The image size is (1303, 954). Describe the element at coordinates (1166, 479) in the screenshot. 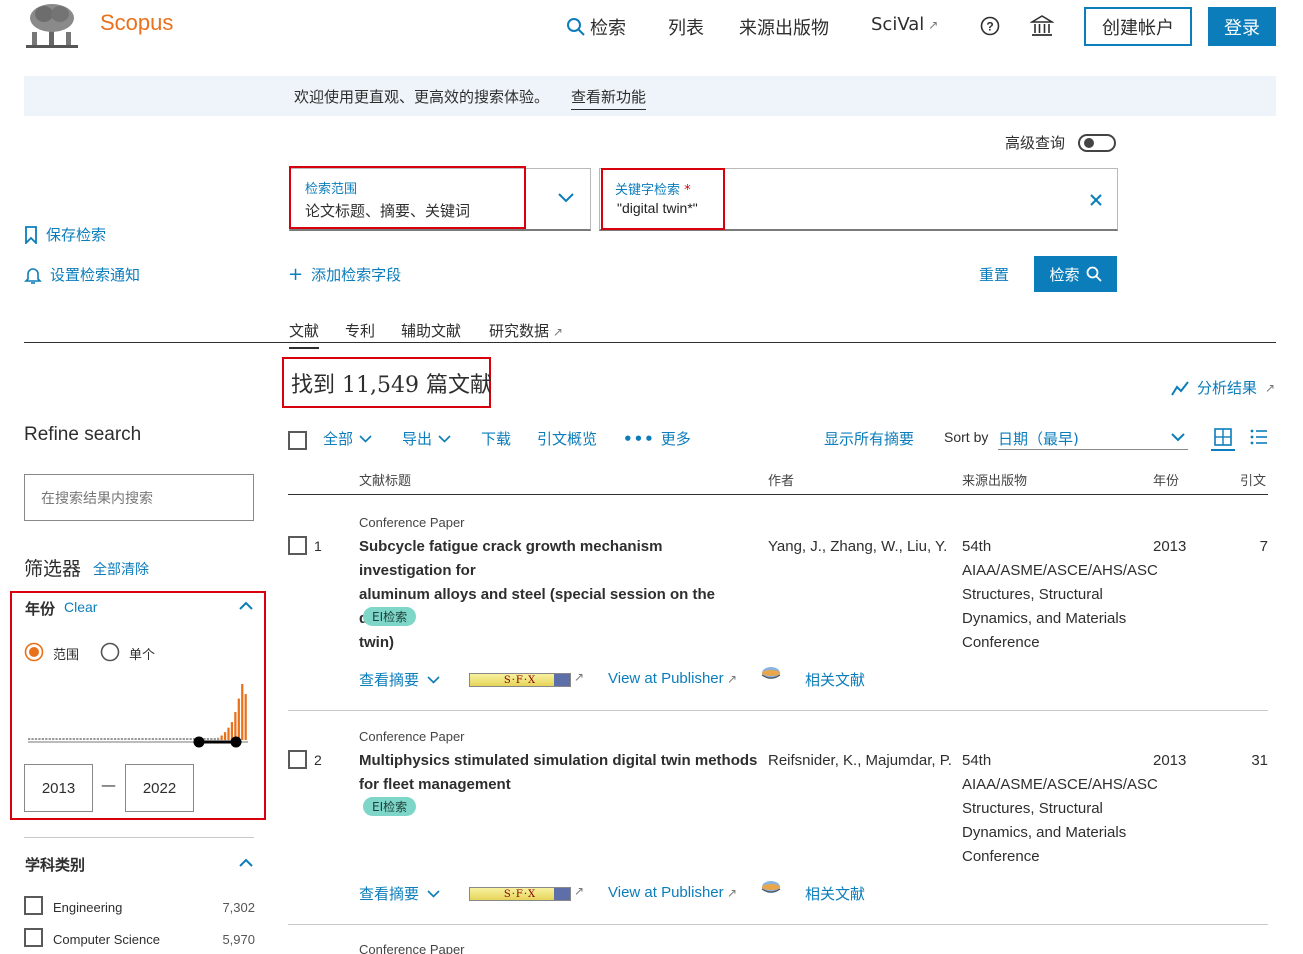

I see `column-header-year: 年份` at that location.